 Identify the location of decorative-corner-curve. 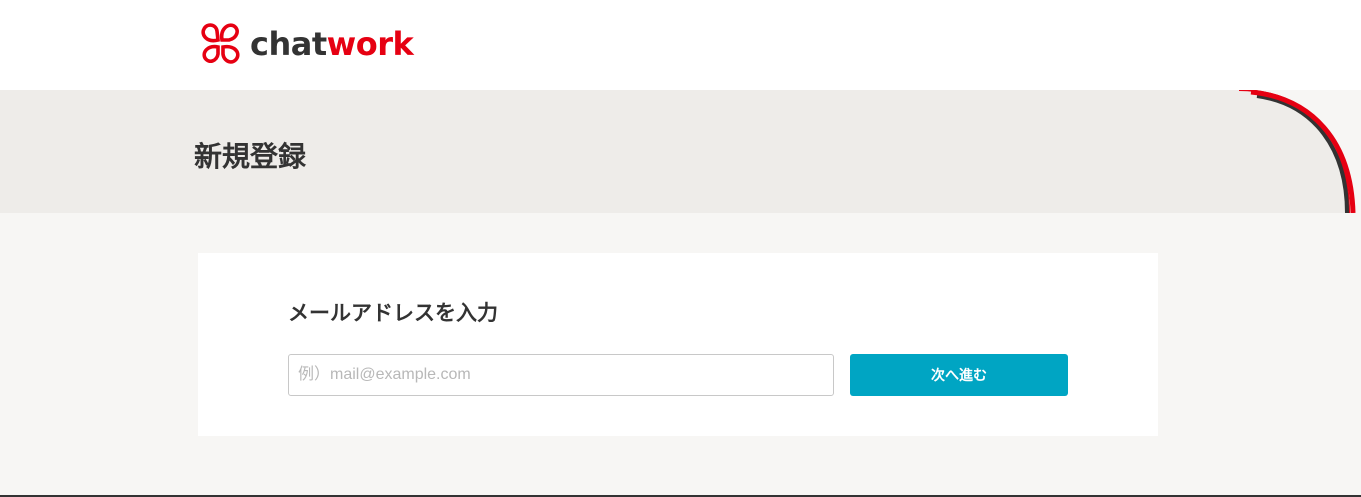
(1299, 151).